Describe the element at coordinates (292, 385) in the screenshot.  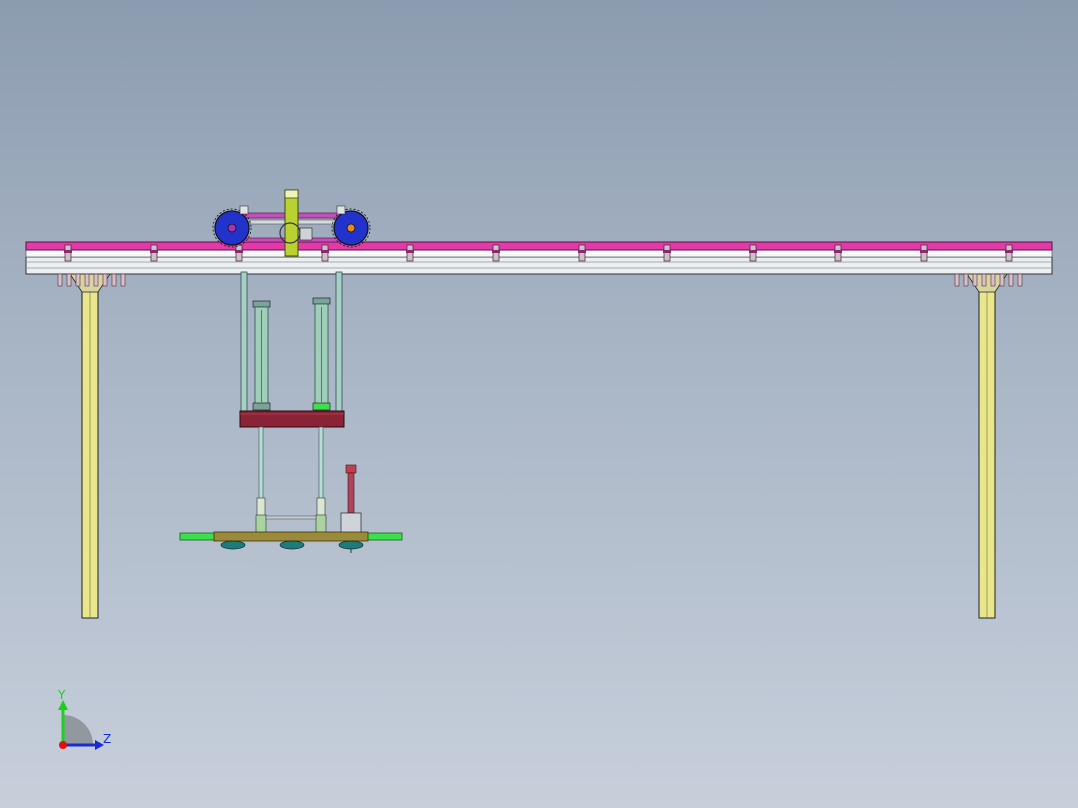
I see `lift-frame` at that location.